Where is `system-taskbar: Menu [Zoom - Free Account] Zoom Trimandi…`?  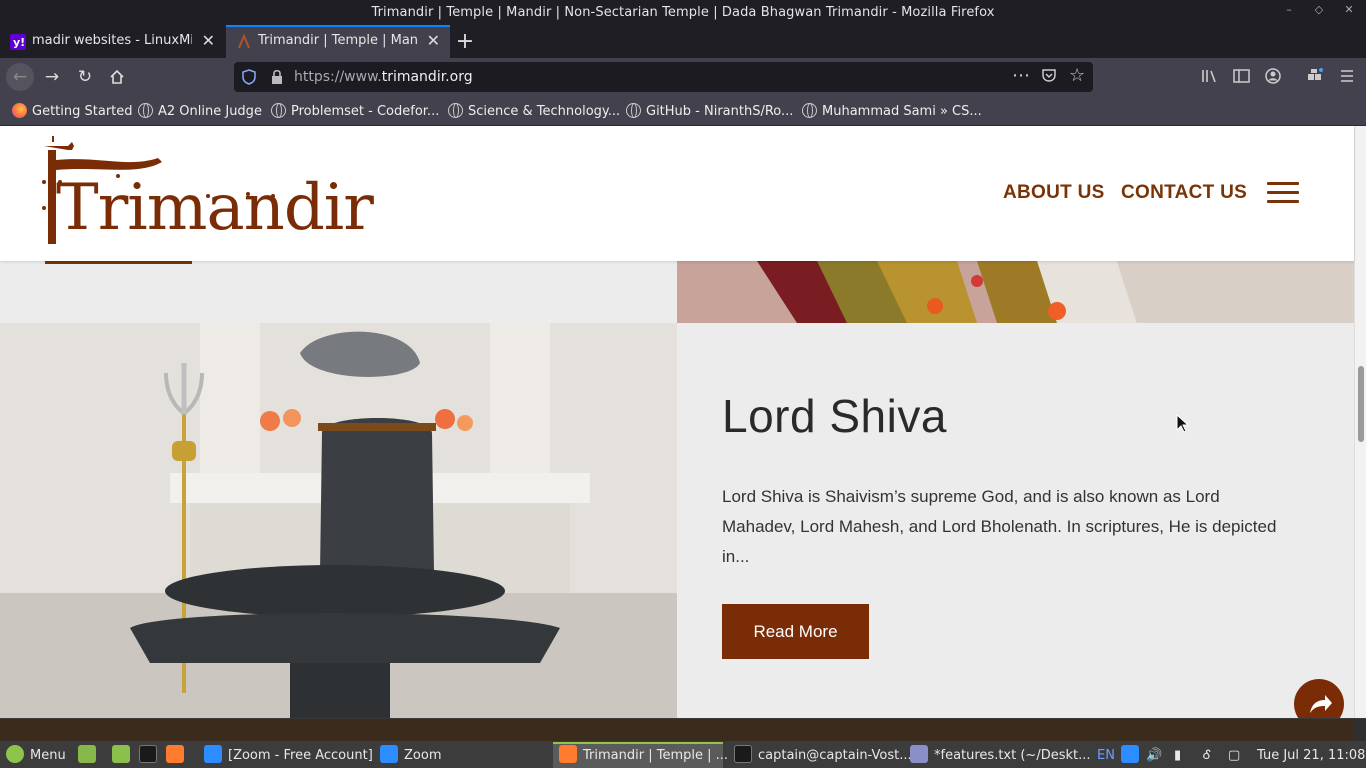
system-taskbar: Menu [Zoom - Free Account] Zoom Trimandi… is located at coordinates (683, 743).